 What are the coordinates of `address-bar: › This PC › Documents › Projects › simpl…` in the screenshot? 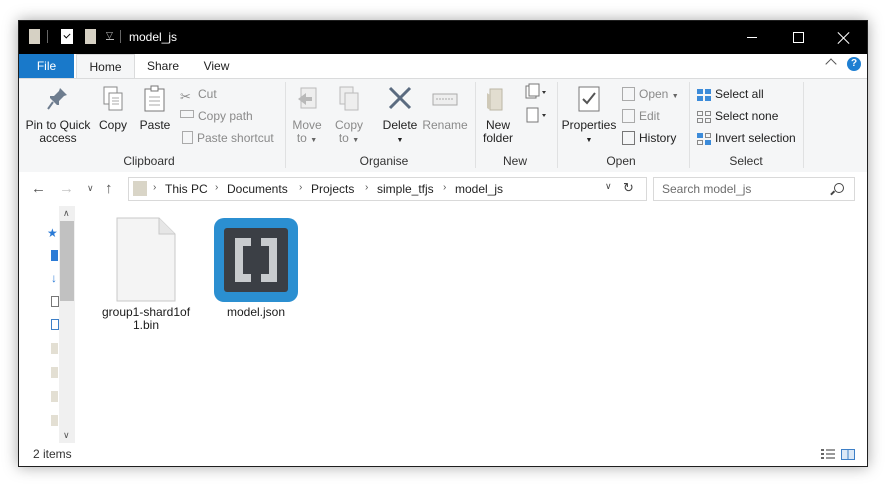 It's located at (387, 189).